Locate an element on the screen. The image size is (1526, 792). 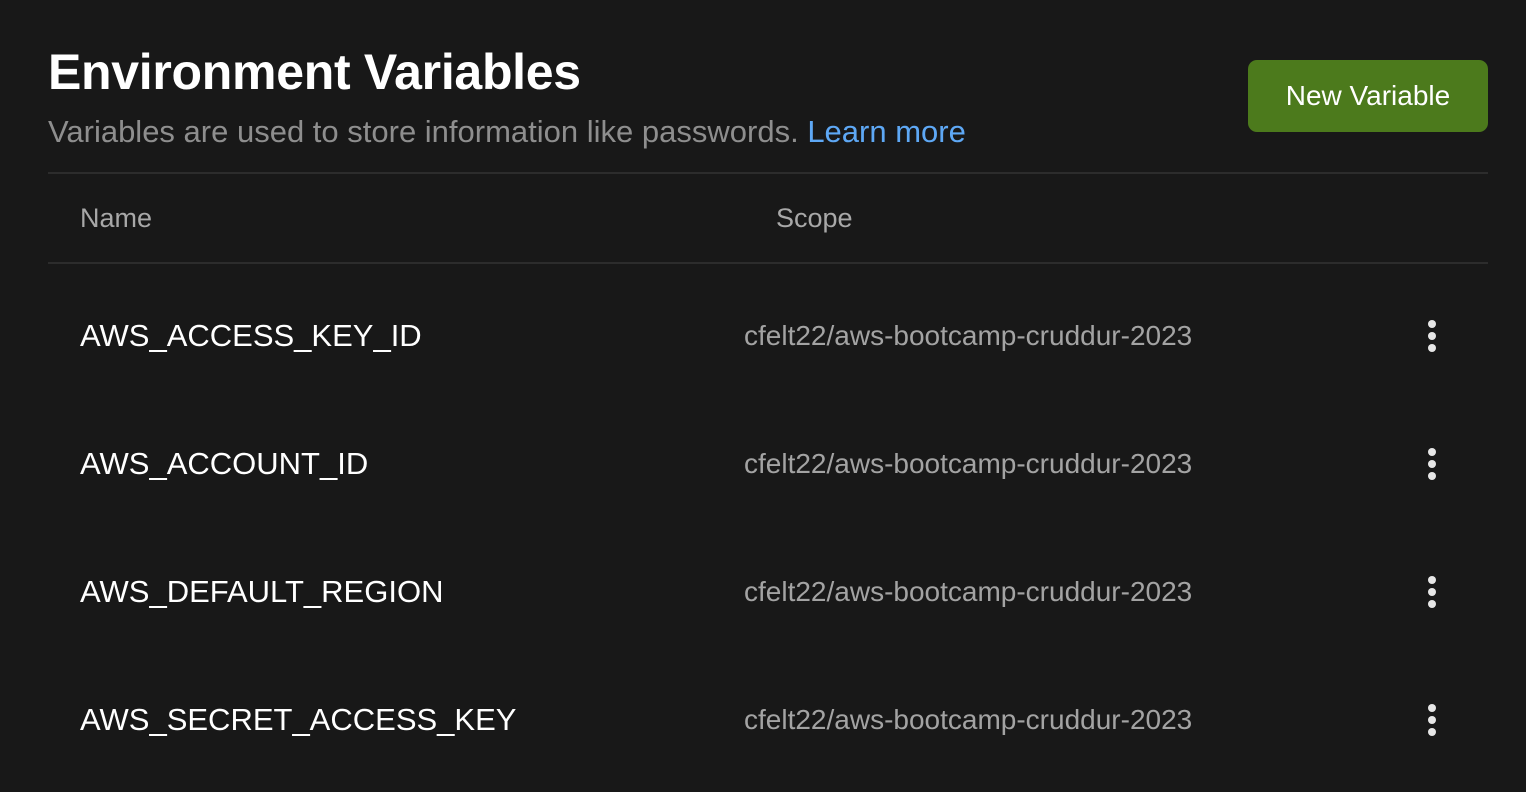
header-divider is located at coordinates (768, 173).